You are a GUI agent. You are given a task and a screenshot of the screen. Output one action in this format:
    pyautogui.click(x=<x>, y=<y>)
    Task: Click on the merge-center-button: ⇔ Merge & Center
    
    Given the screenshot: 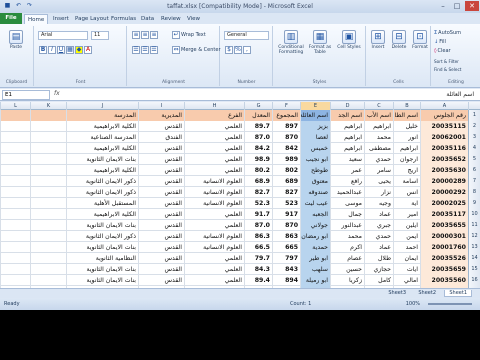 What is the action you would take?
    pyautogui.click(x=196, y=50)
    